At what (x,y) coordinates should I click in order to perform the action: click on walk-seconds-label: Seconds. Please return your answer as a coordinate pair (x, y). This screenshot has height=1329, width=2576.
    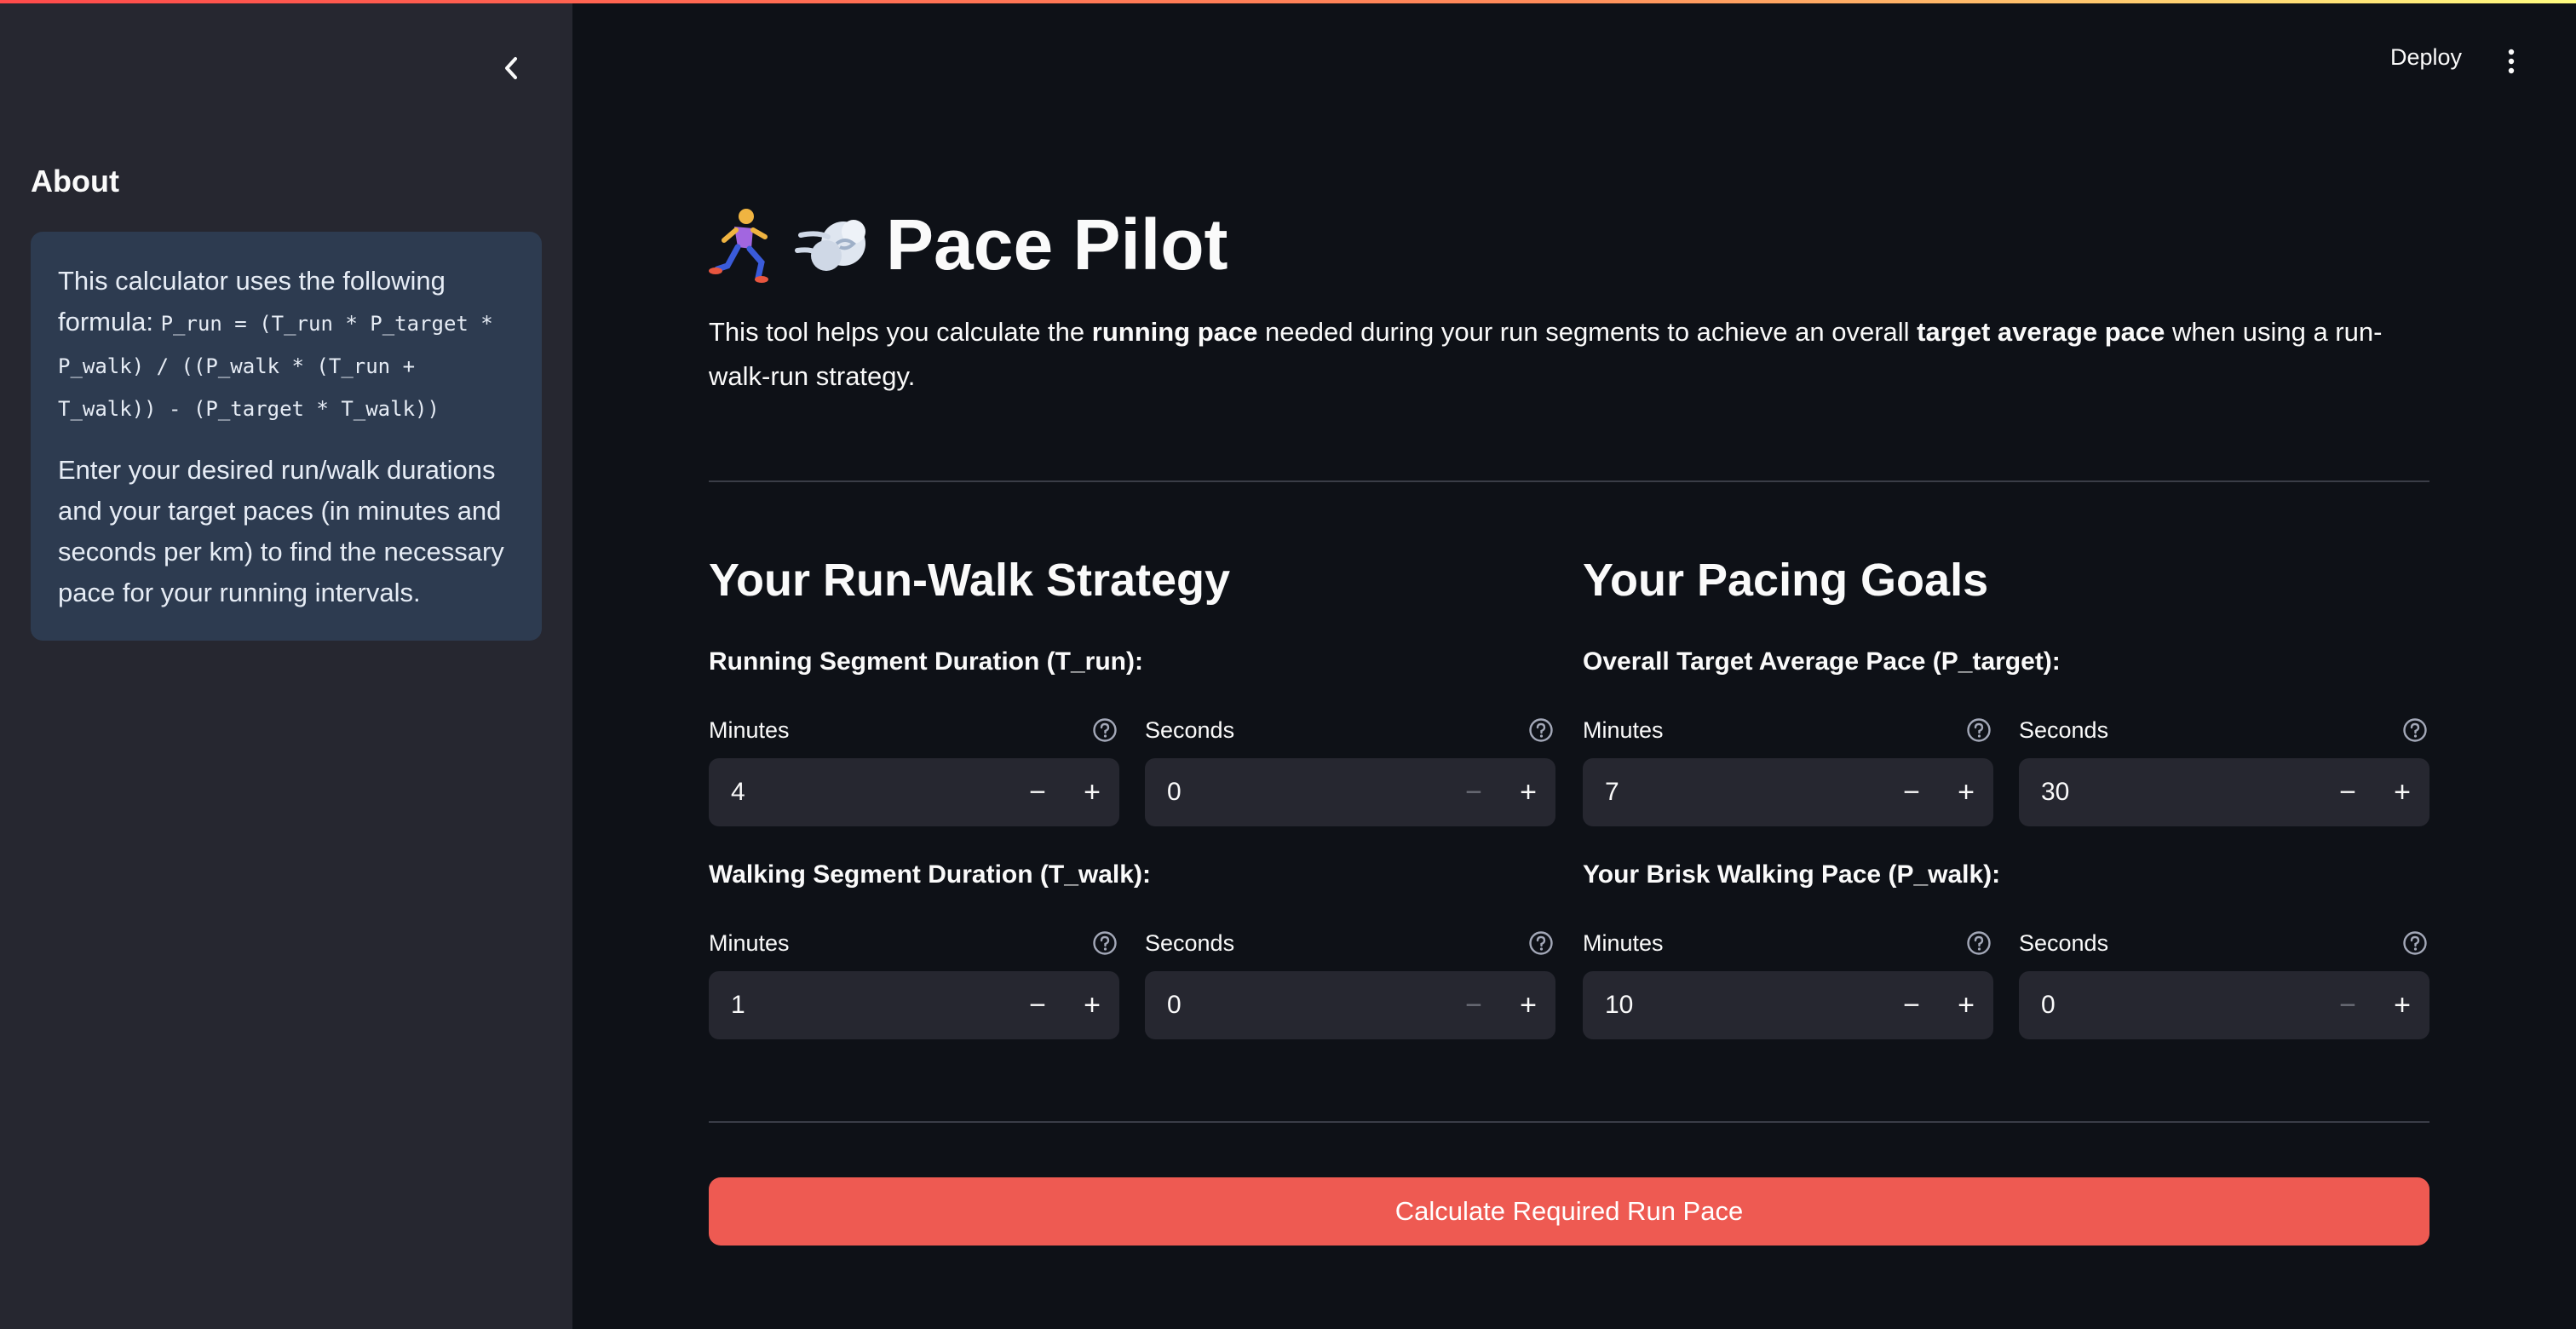
    Looking at the image, I should click on (1190, 943).